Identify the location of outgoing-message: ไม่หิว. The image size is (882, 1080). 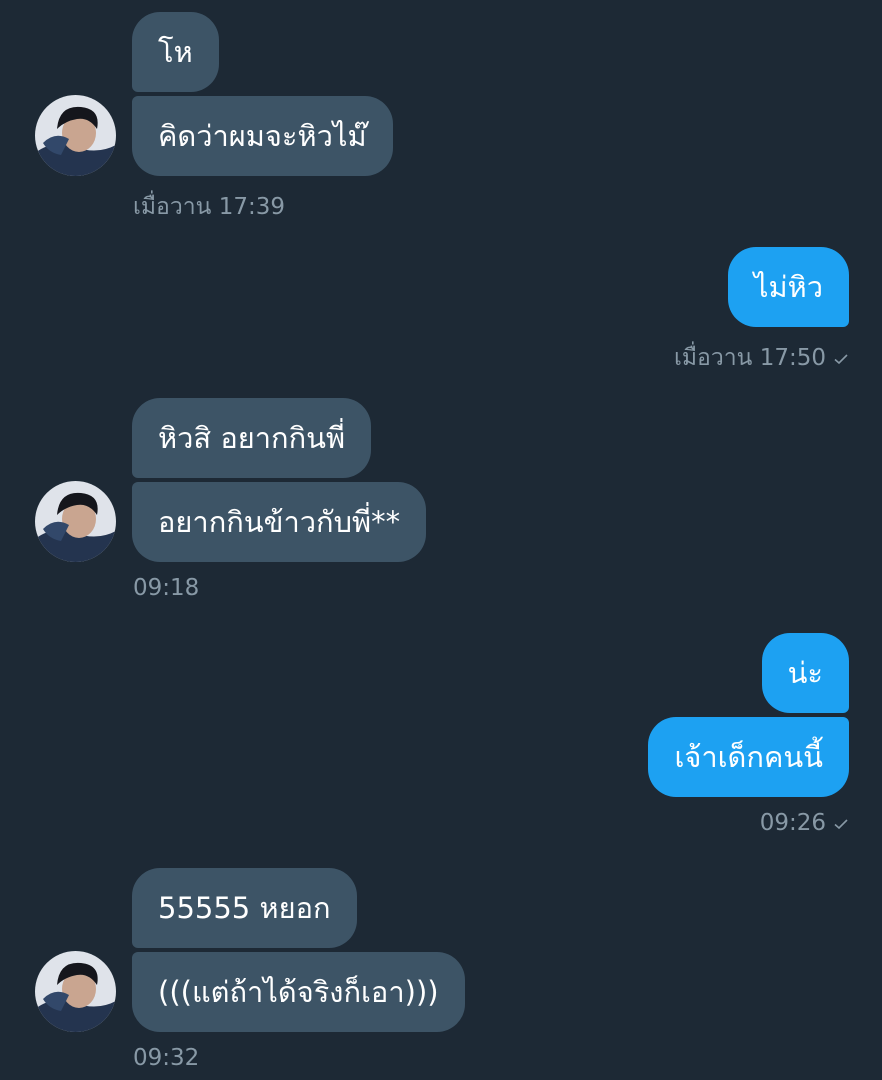
(788, 287).